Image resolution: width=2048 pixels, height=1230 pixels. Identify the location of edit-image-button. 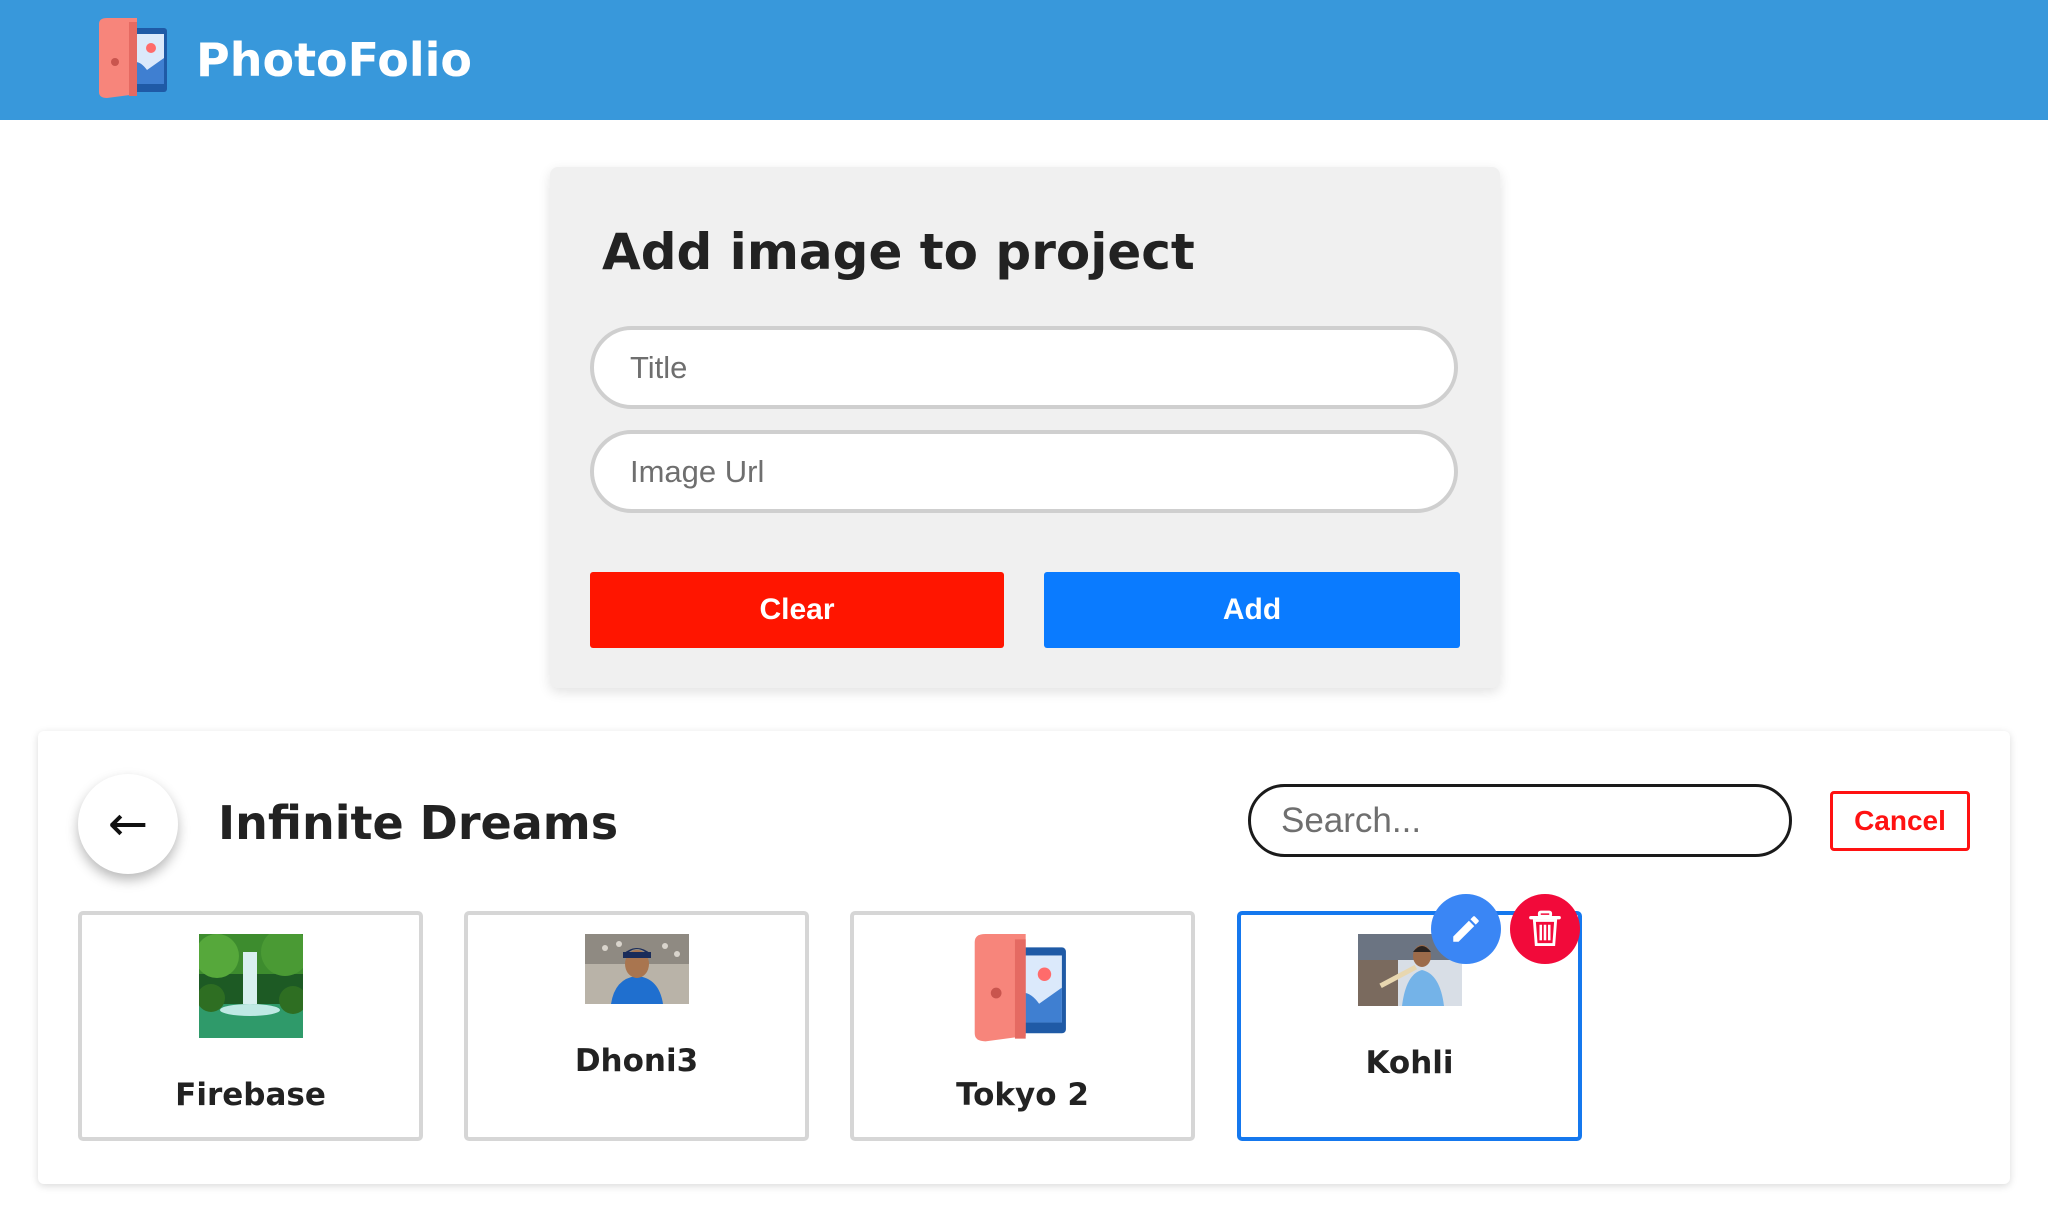
(1466, 929).